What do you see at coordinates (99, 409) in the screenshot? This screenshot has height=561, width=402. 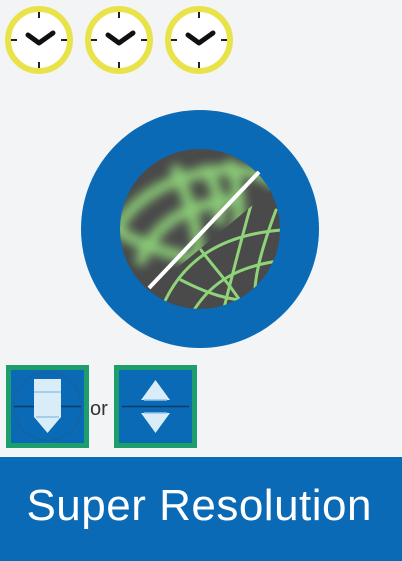 I see `or-separator: or` at bounding box center [99, 409].